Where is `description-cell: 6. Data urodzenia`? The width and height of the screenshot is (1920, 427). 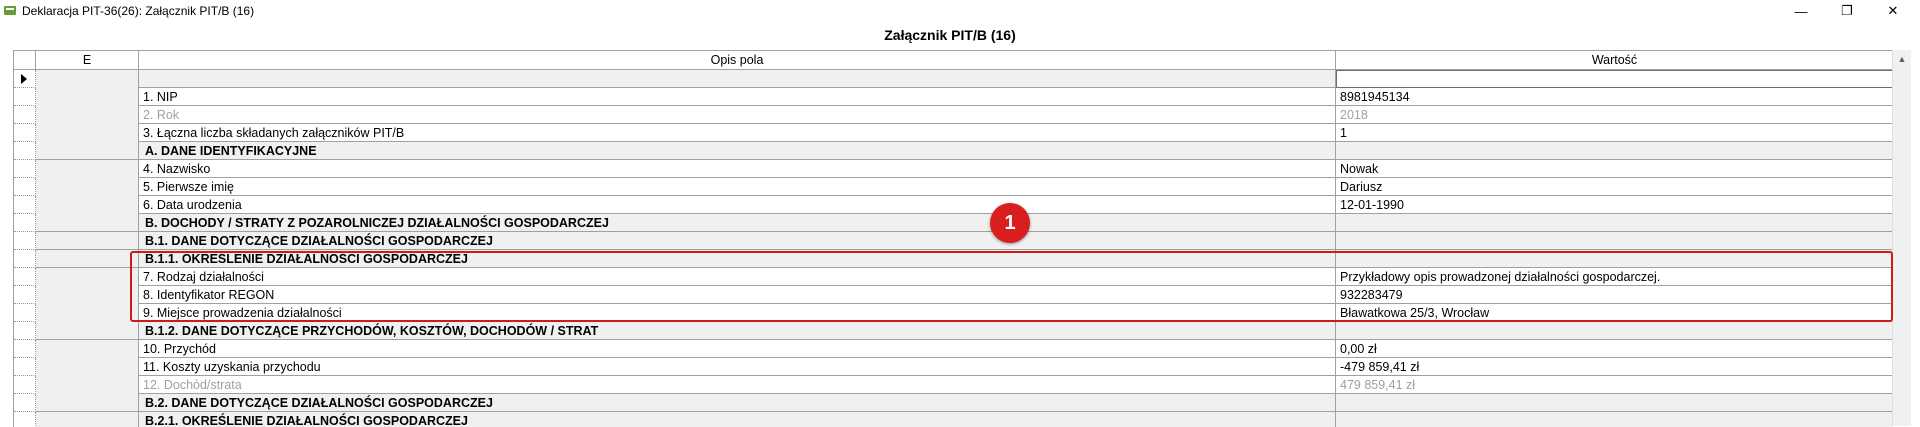 description-cell: 6. Data urodzenia is located at coordinates (737, 205).